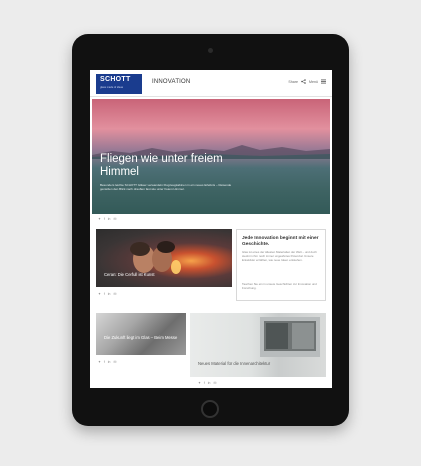 The height and width of the screenshot is (466, 421). I want to click on schott-logo: SCHOTT glass made of ideas, so click(119, 84).